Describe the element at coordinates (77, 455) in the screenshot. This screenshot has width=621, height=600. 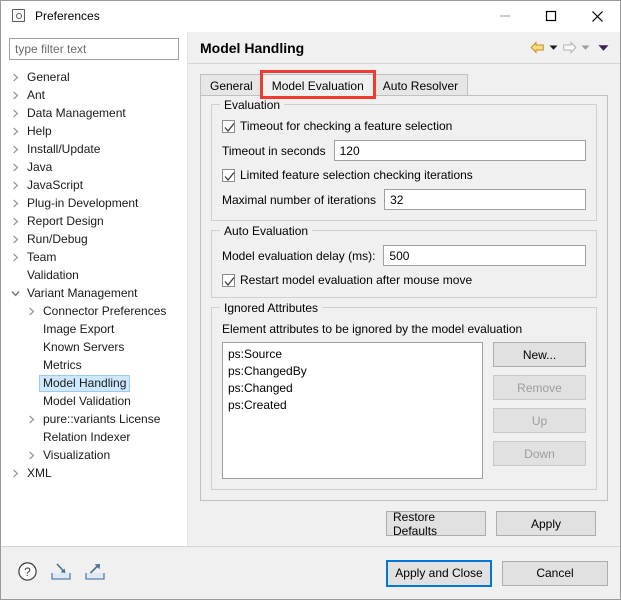
I see `sidebar-item-label: Visualization` at that location.